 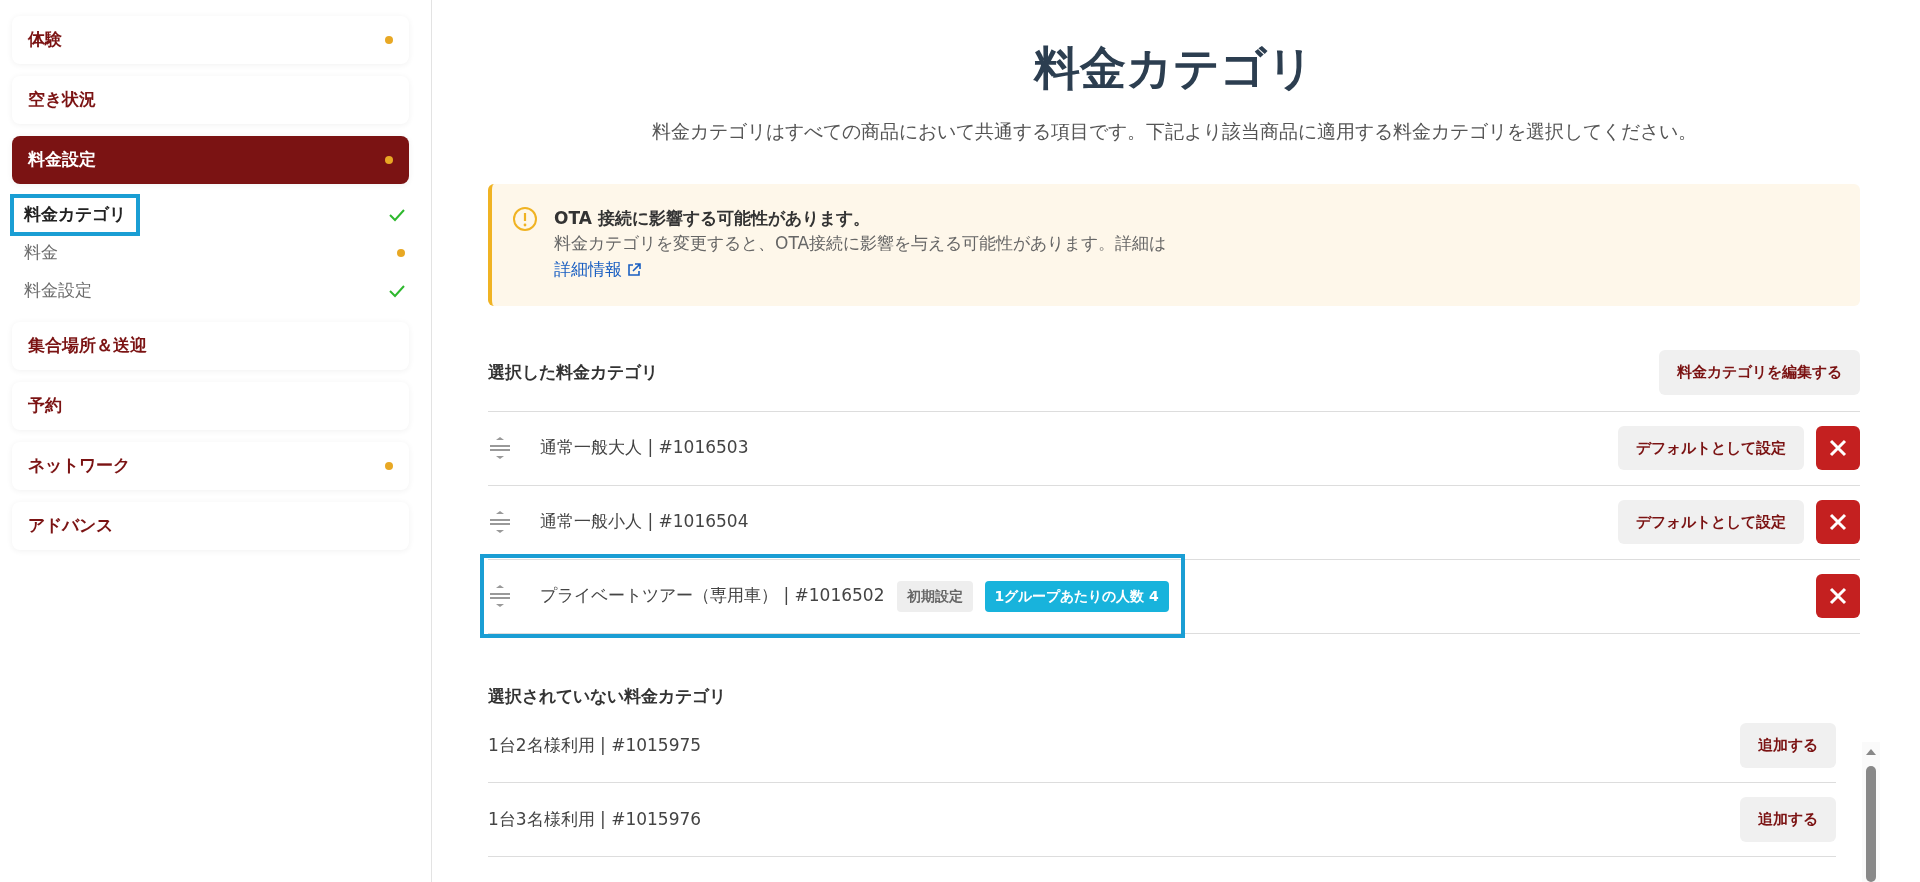 I want to click on warning-icon, so click(x=525, y=218).